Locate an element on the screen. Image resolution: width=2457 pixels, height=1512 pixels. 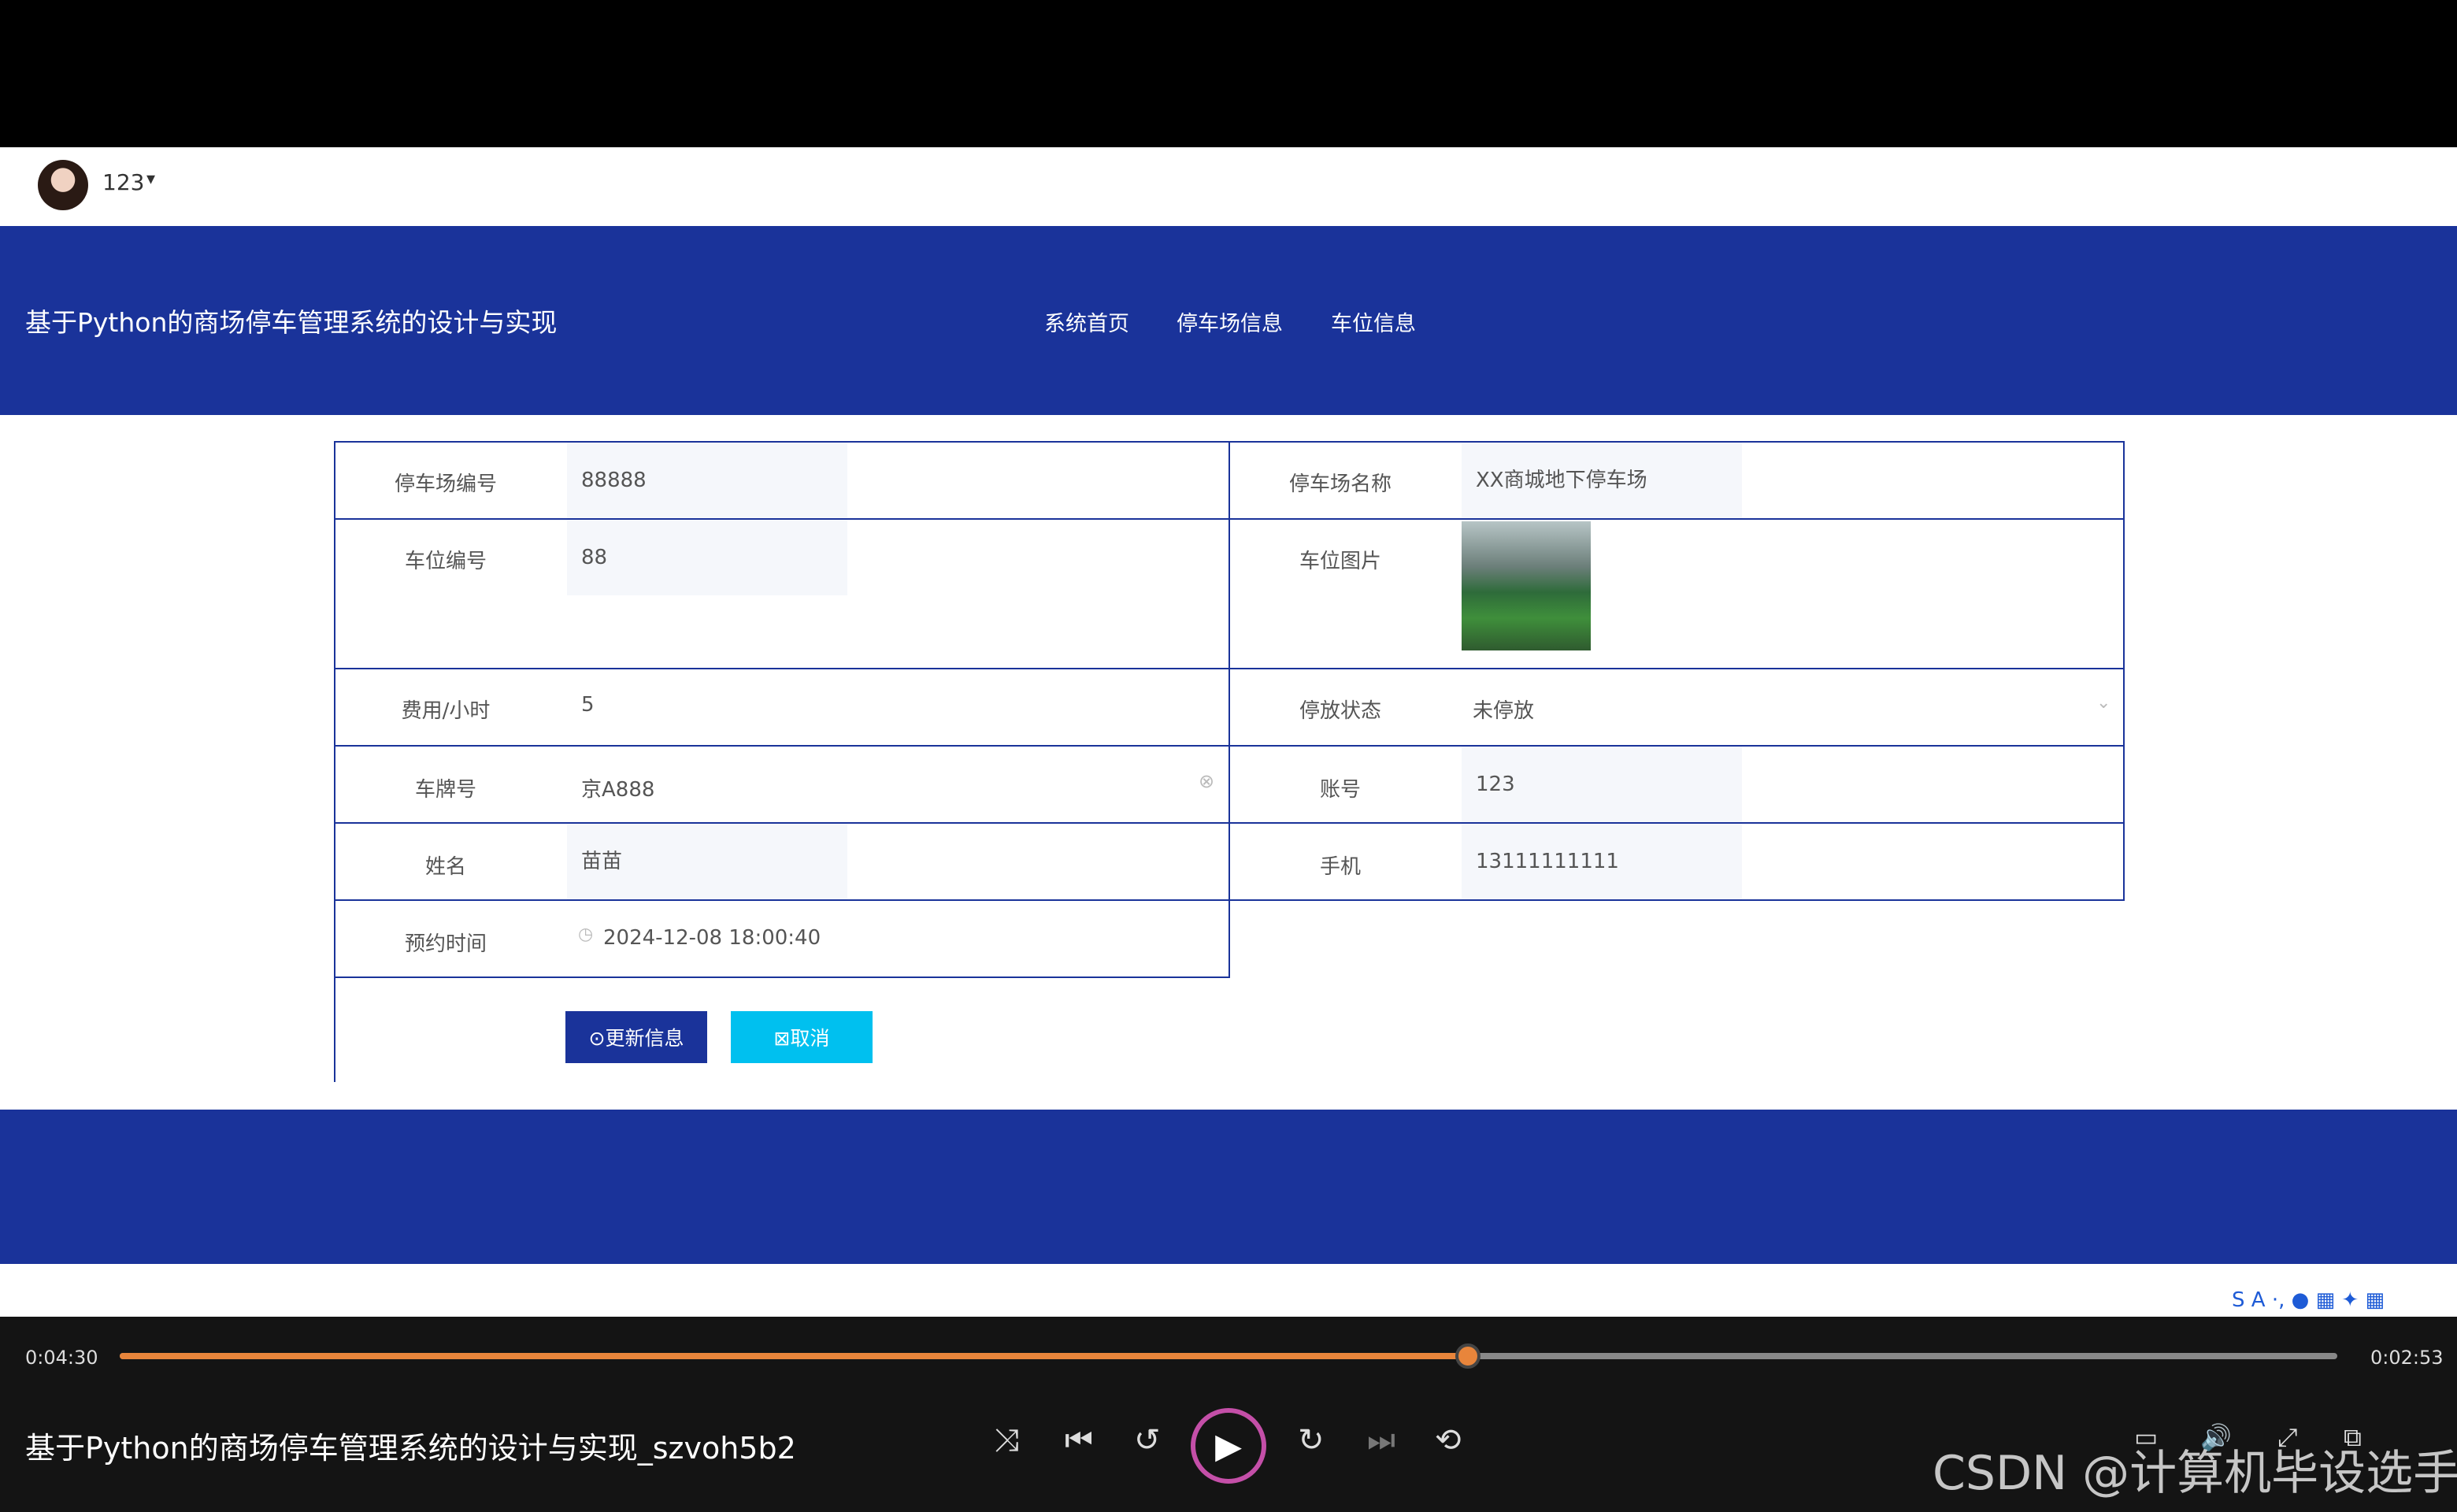
space-image-label: 车位图片 is located at coordinates (1340, 561).